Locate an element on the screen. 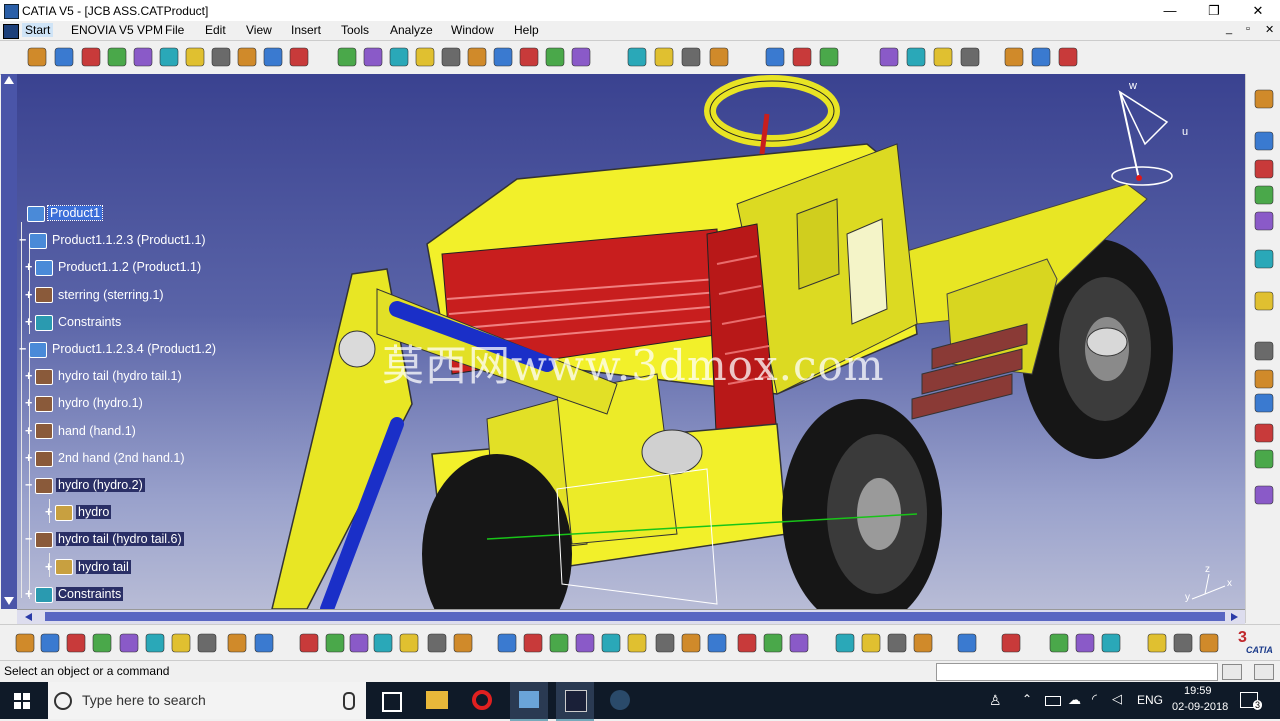 Image resolution: width=1280 pixels, height=721 pixels. catia-taskbar-icon is located at coordinates (575, 701).